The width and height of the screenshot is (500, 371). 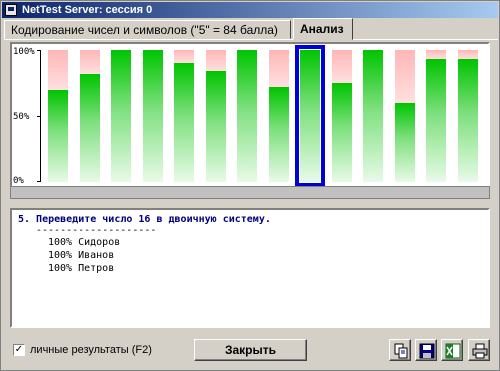 I want to click on personal-results-toggle: ✓ личные результаты (F2), so click(x=82, y=350).